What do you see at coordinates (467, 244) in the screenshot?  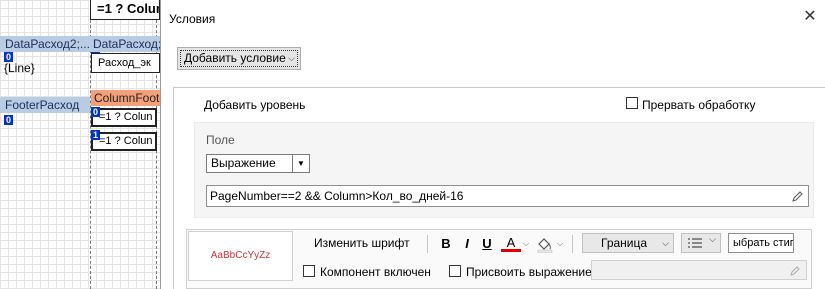 I see `italic-button: I` at bounding box center [467, 244].